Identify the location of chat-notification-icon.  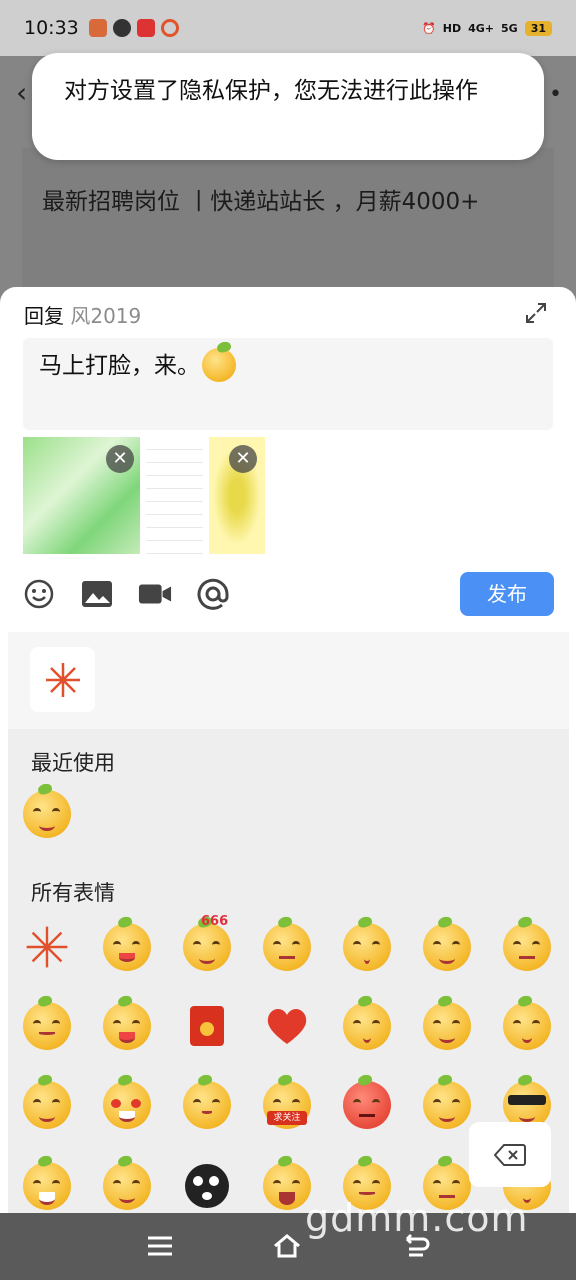
(121, 28).